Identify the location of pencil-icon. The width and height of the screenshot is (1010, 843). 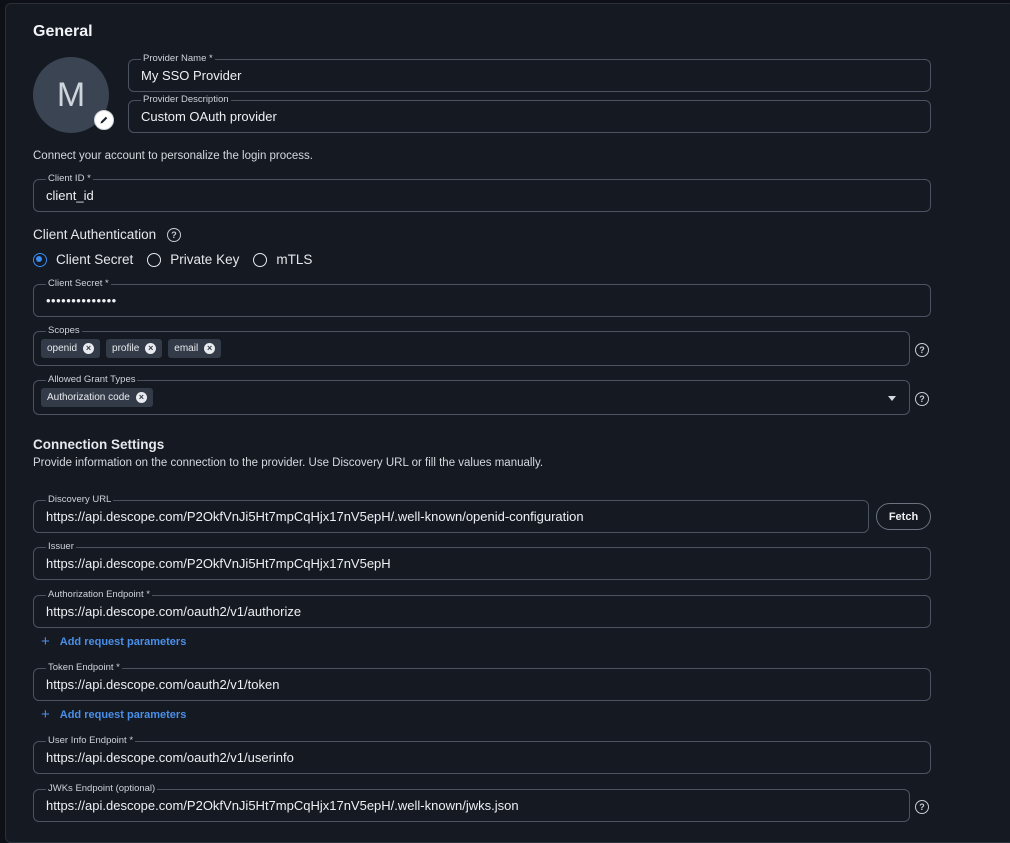
(104, 120).